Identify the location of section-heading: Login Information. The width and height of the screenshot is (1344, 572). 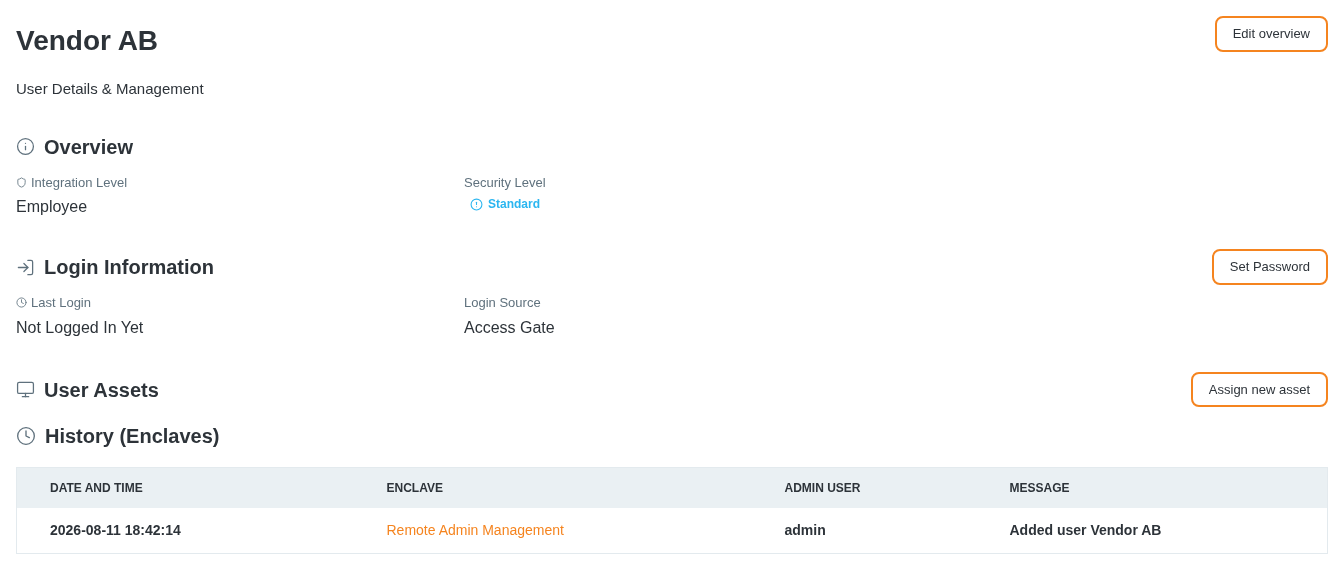
(129, 267).